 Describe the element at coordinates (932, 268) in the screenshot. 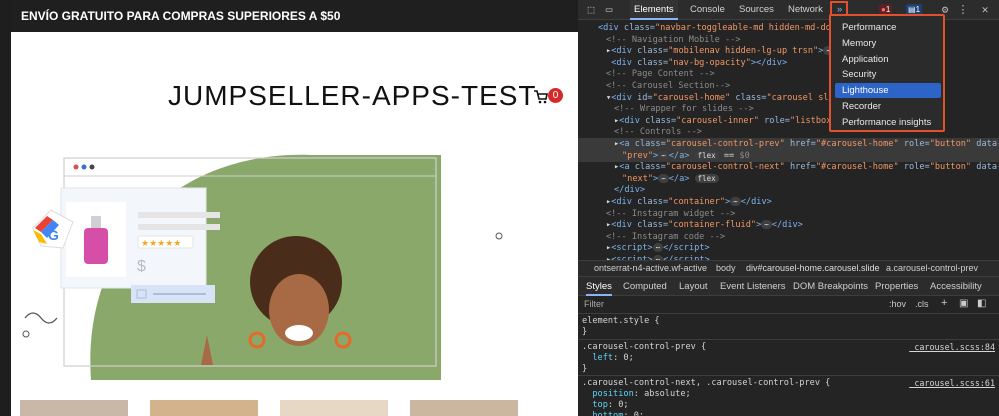

I see `breadcrumb-item: a.carousel-control-prev` at that location.